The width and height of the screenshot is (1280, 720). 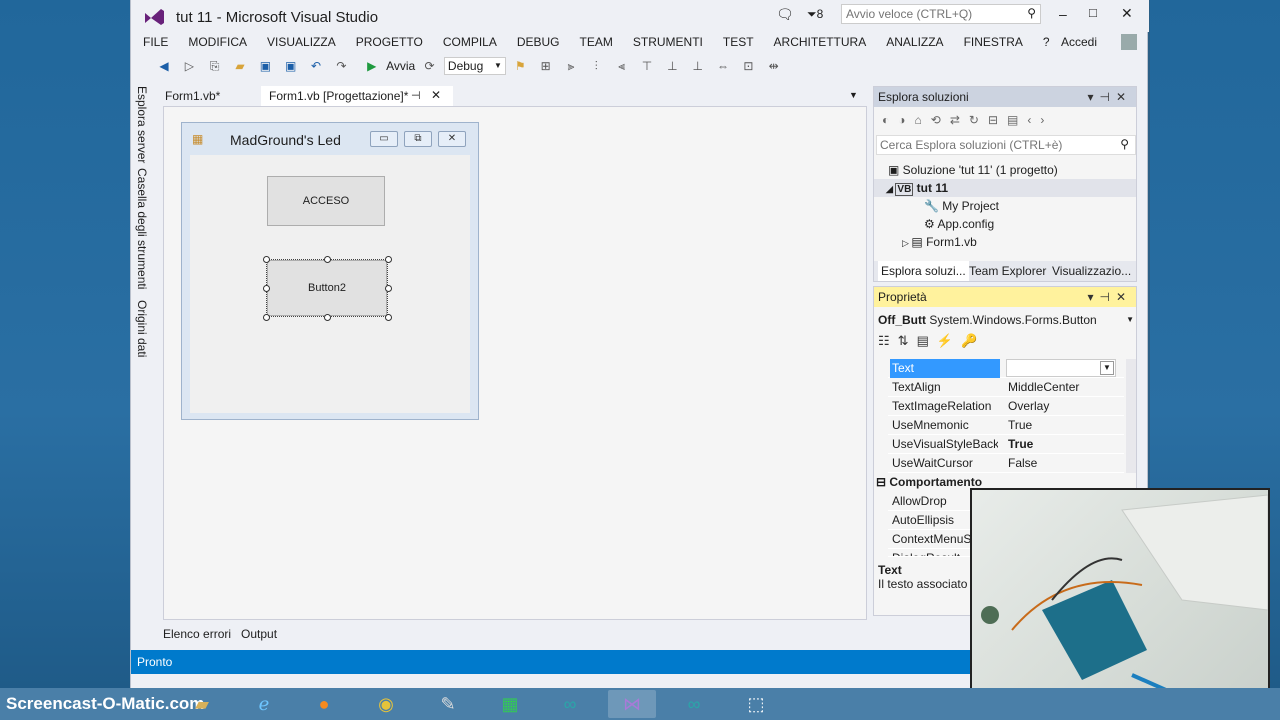 I want to click on start-debug-icon: ▶, so click(x=372, y=66).